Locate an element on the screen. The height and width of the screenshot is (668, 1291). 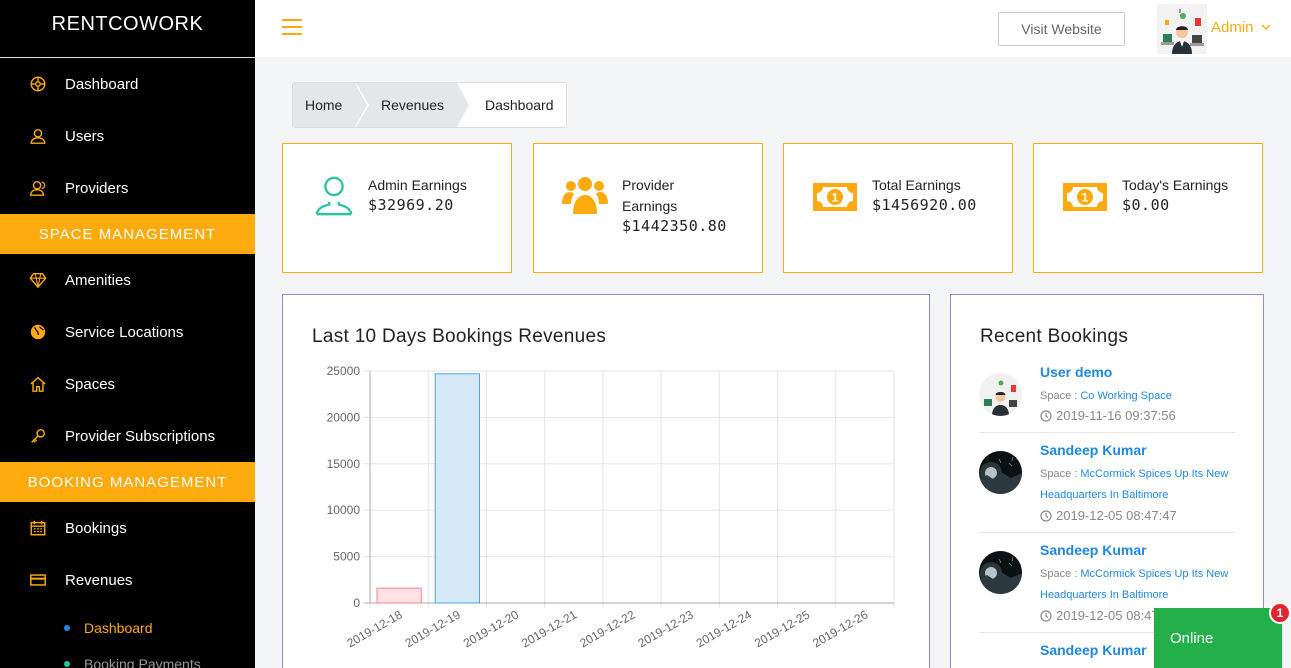
menu-toggle-icon is located at coordinates (292, 27).